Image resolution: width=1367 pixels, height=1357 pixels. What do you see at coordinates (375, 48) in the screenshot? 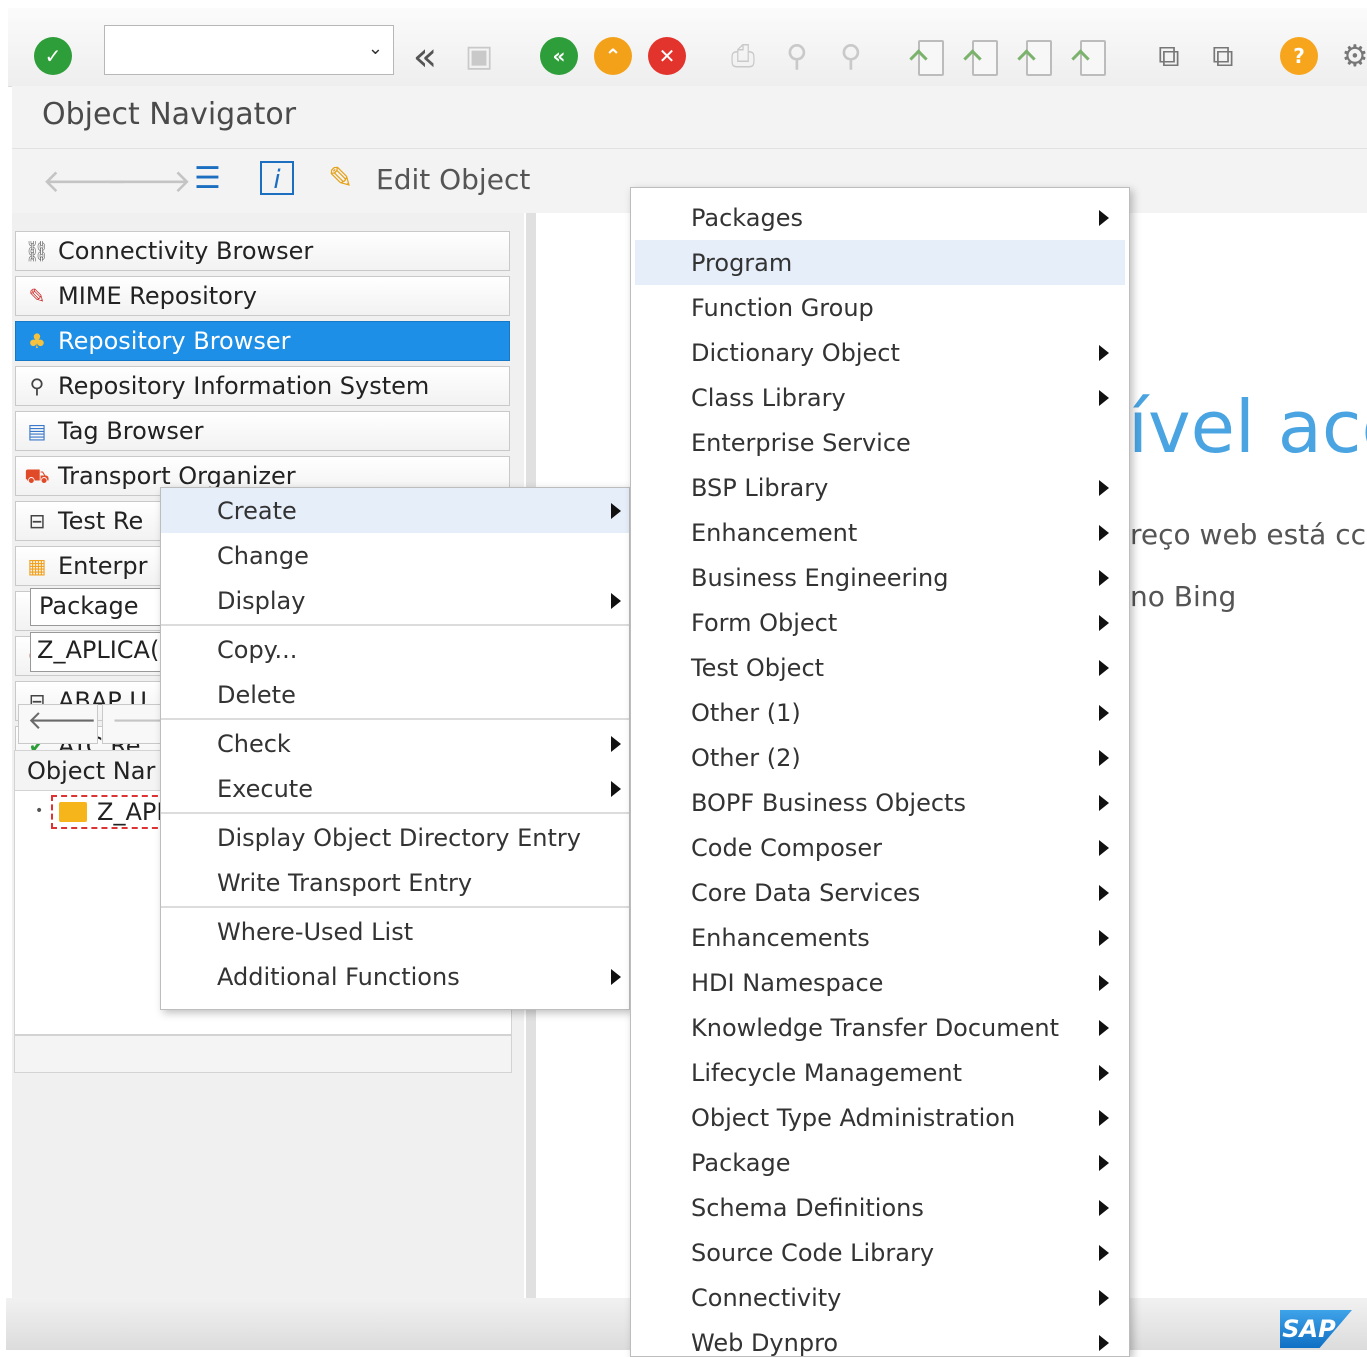
I see `chevron-down-icon: ⌄` at bounding box center [375, 48].